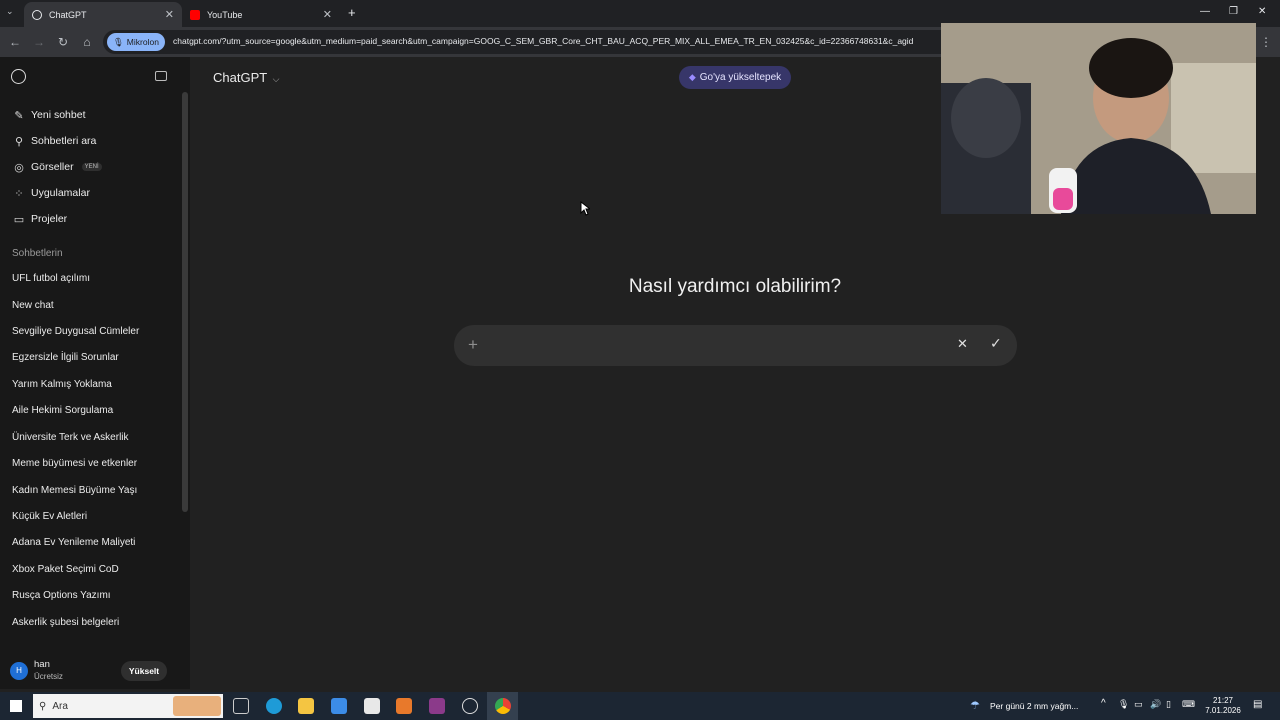 The image size is (1280, 720). Describe the element at coordinates (70, 437) in the screenshot. I see `chat-item: Üniversite Terk ve Askerlik` at that location.